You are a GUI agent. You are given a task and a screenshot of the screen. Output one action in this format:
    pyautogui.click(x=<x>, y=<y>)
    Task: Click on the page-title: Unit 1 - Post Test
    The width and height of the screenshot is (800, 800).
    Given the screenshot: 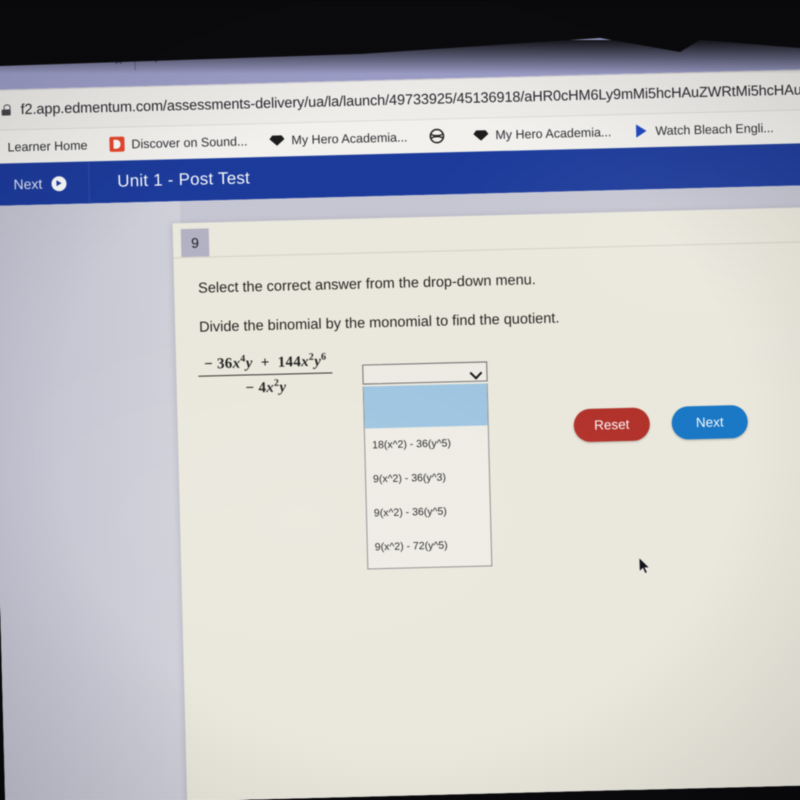 What is the action you would take?
    pyautogui.click(x=184, y=179)
    